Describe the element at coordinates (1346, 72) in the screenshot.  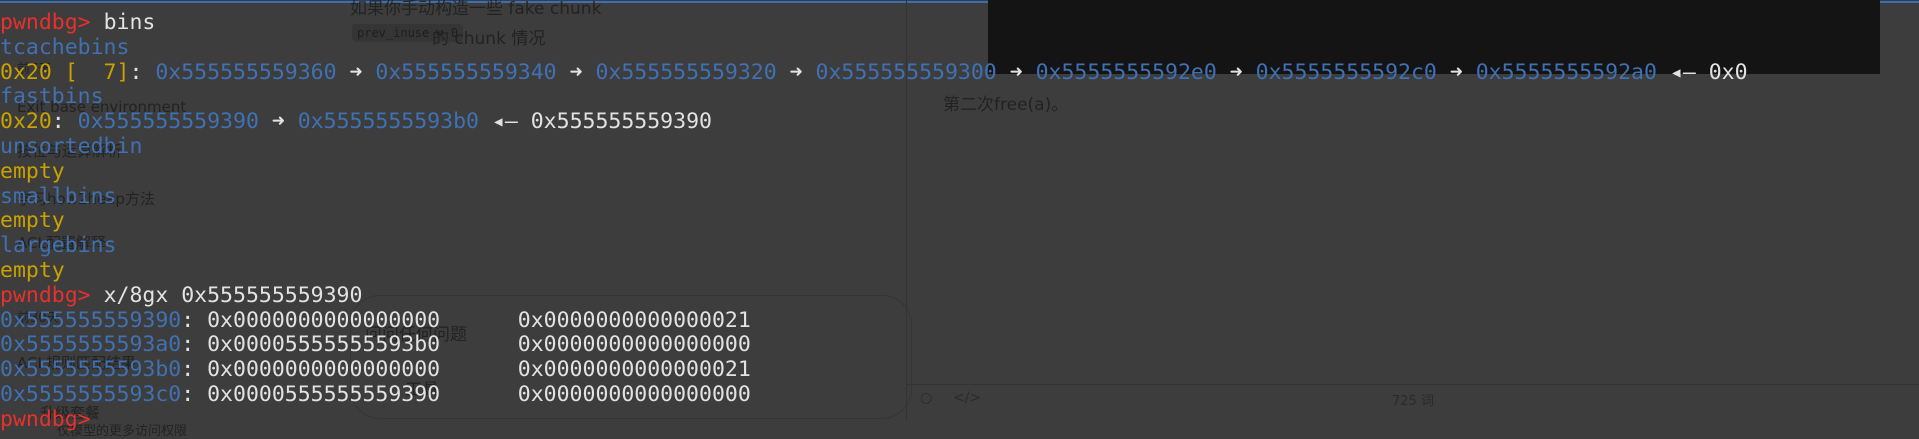
I see `chunk-address: 0x5555555592c0` at that location.